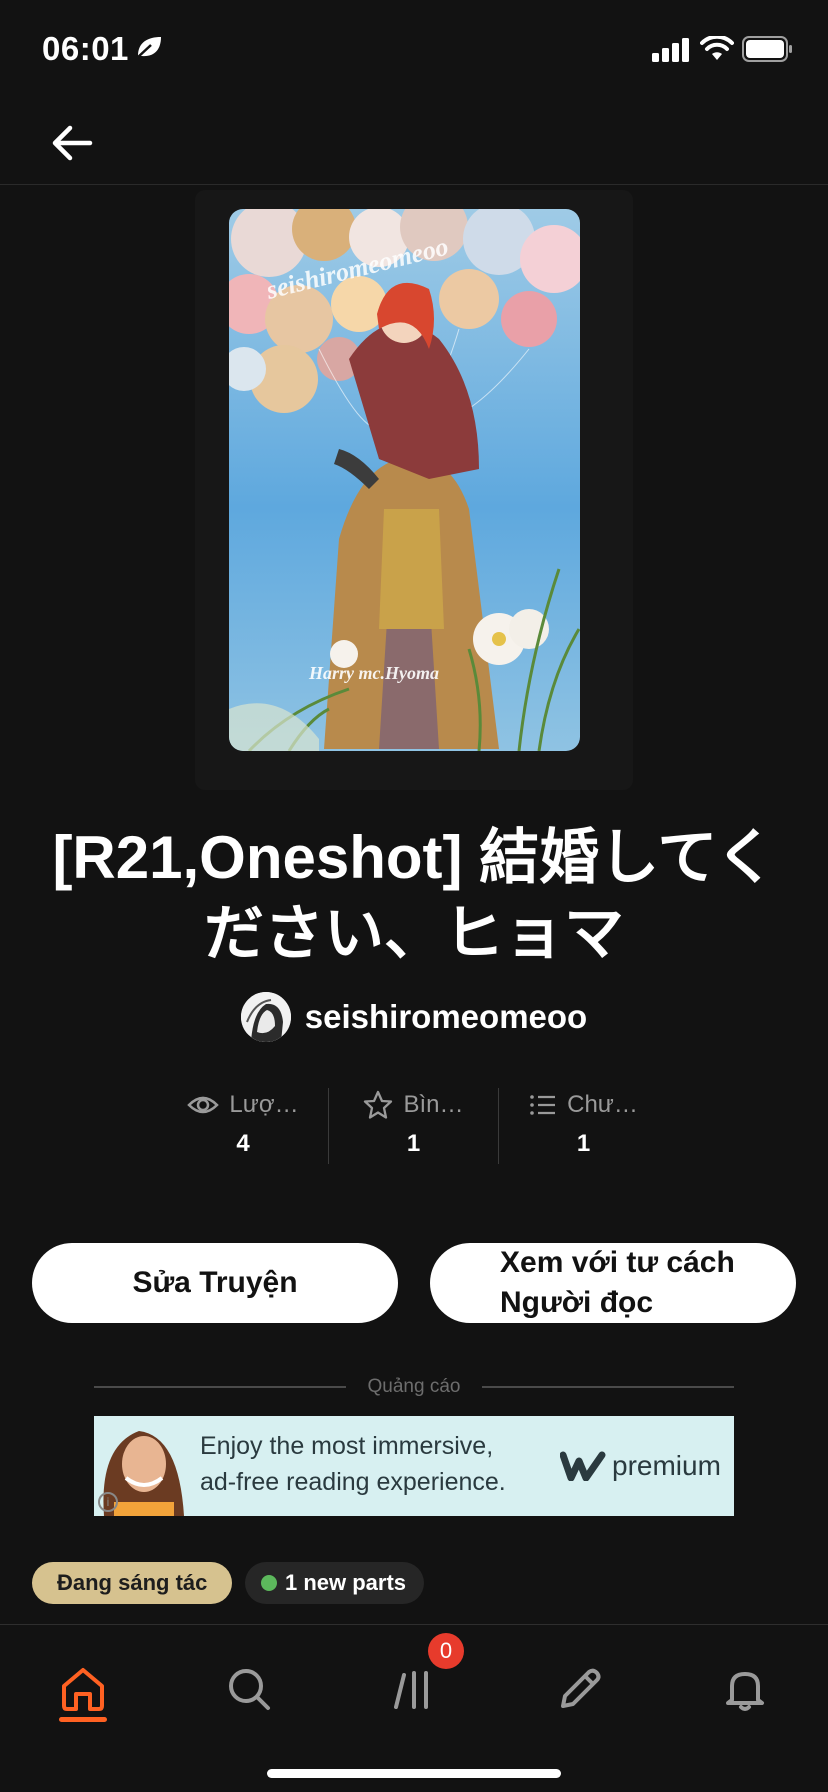 This screenshot has width=828, height=1792. I want to click on status-bar: 06:01, so click(414, 50).